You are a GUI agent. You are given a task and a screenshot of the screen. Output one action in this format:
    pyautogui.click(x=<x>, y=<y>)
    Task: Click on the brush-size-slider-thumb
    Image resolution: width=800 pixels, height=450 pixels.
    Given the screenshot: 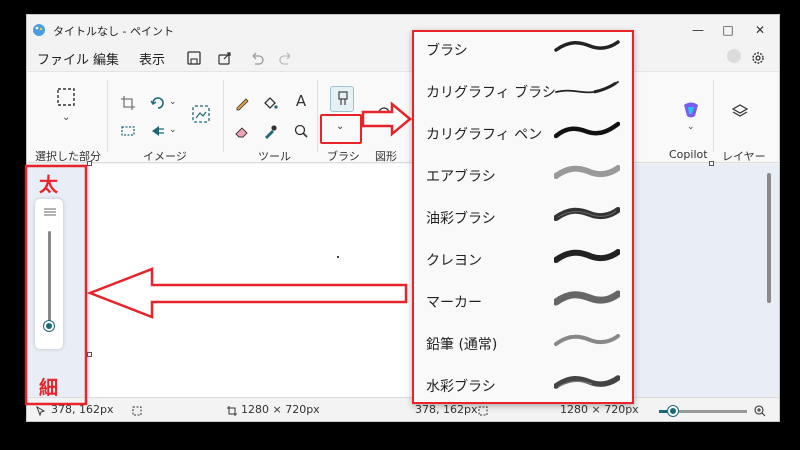 What is the action you would take?
    pyautogui.click(x=49, y=326)
    